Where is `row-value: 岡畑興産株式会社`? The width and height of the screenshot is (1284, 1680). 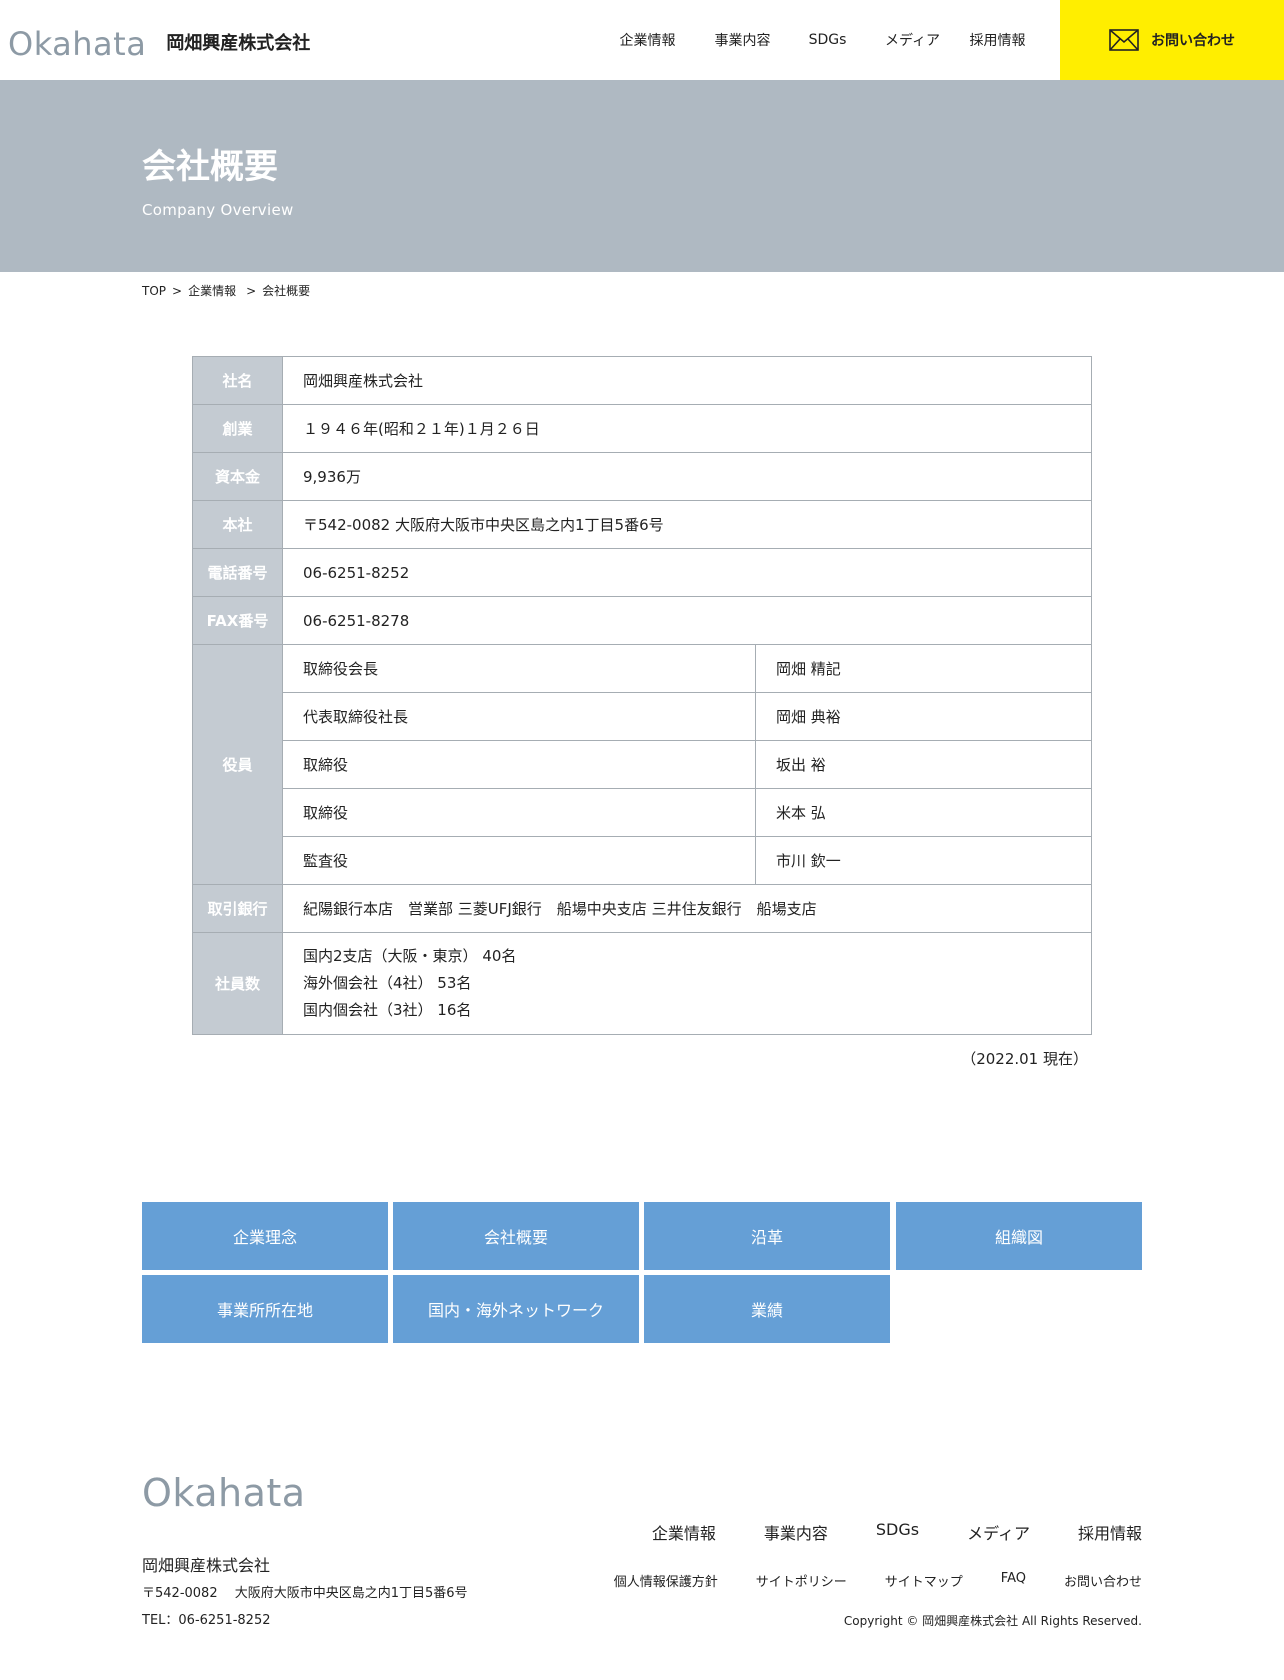
row-value: 岡畑興産株式会社 is located at coordinates (687, 380).